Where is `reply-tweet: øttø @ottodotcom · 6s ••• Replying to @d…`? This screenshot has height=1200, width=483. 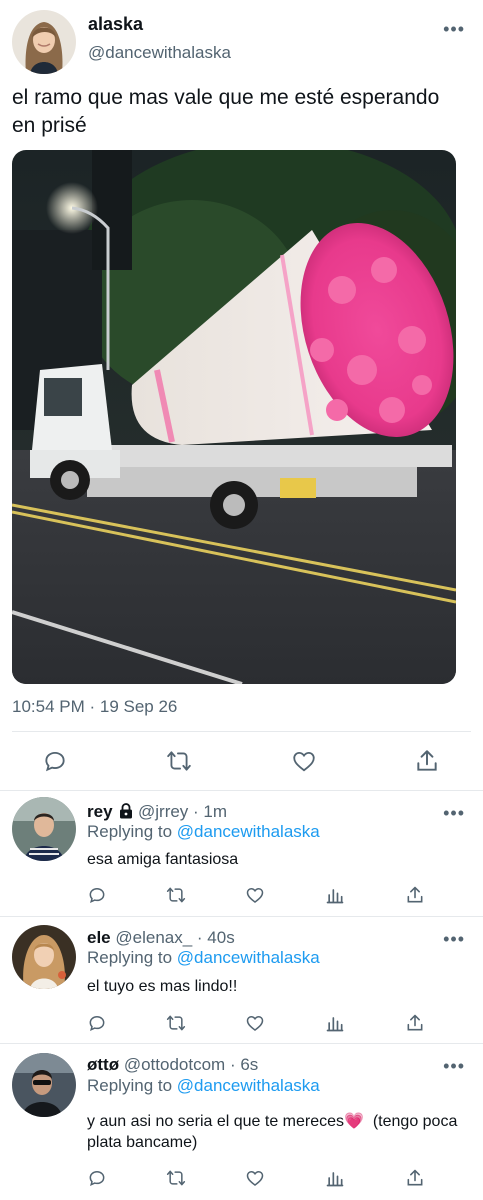
reply-tweet: øttø @ottodotcom · 6s ••• Replying to @d… is located at coordinates (241, 1122).